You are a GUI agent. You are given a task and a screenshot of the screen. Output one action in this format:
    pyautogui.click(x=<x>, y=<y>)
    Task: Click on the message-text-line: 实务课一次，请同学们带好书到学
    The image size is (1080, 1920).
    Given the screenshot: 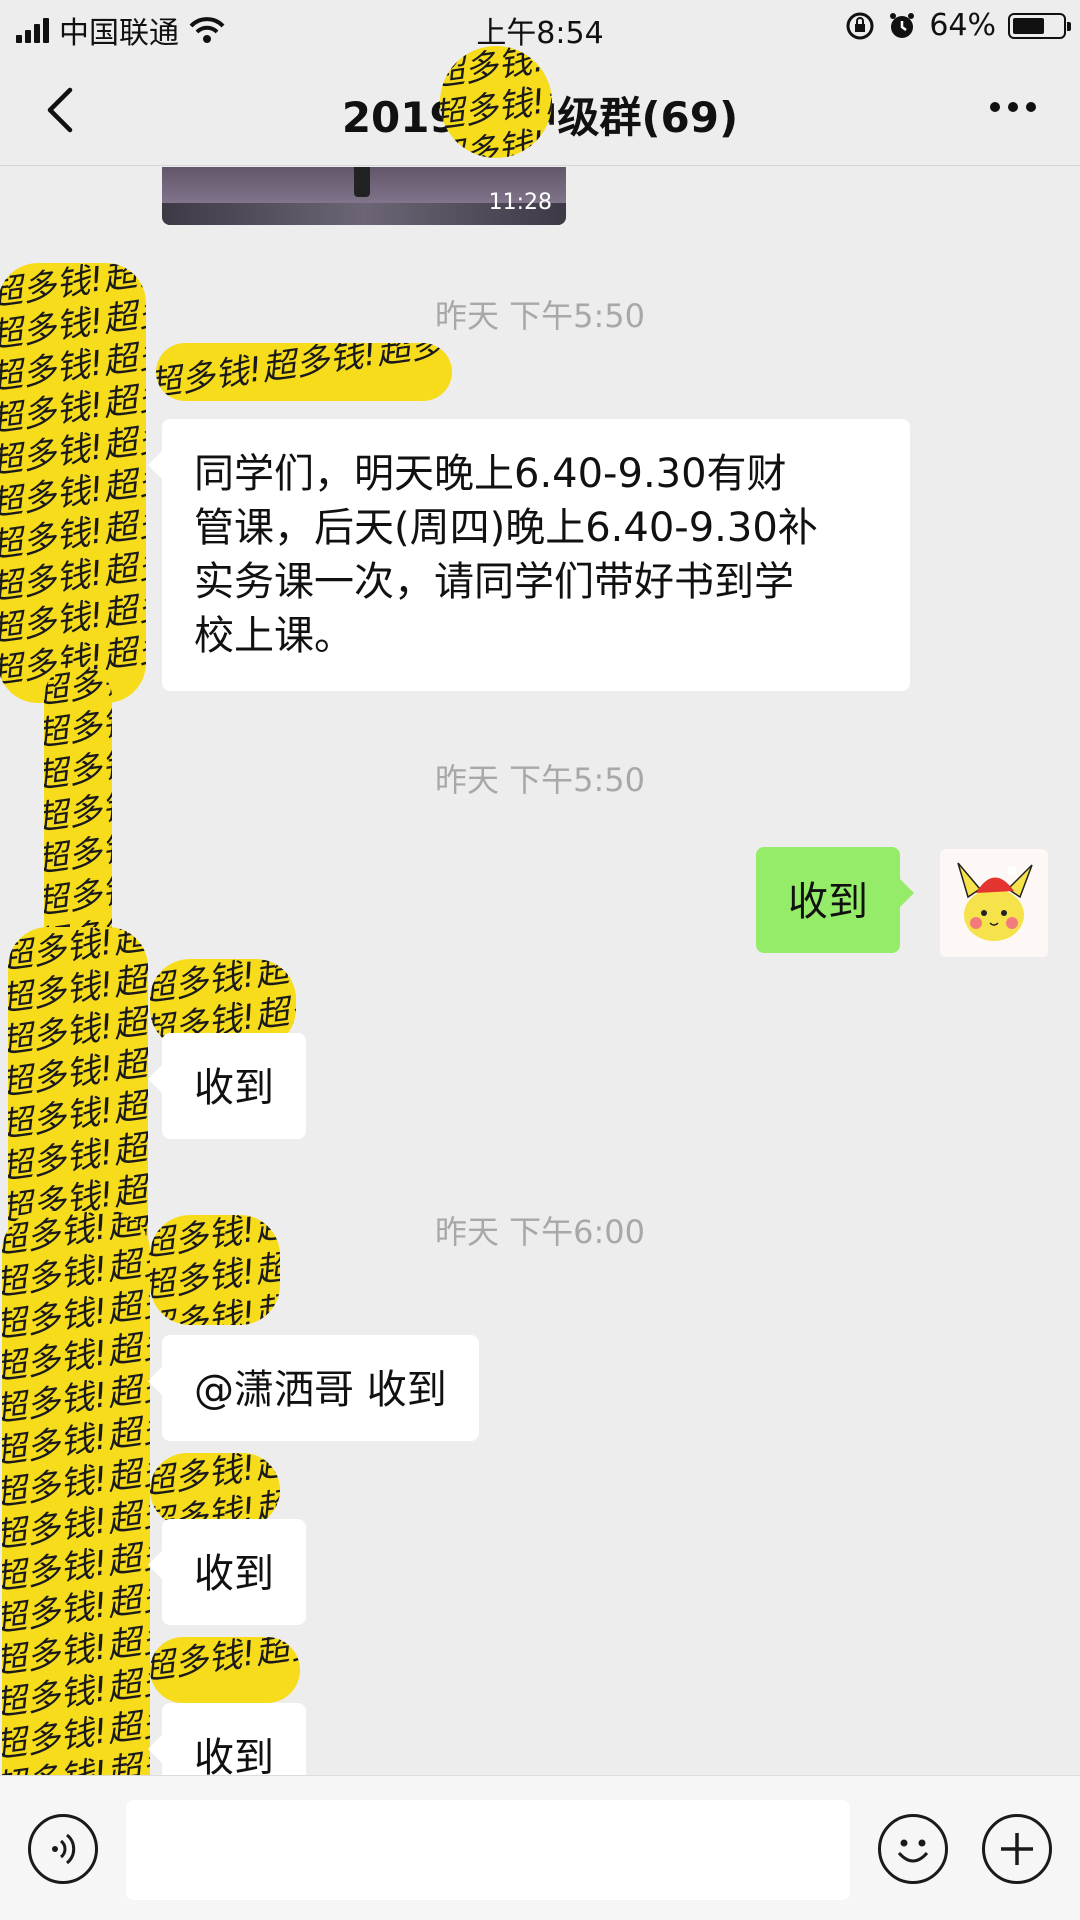 What is the action you would take?
    pyautogui.click(x=494, y=582)
    